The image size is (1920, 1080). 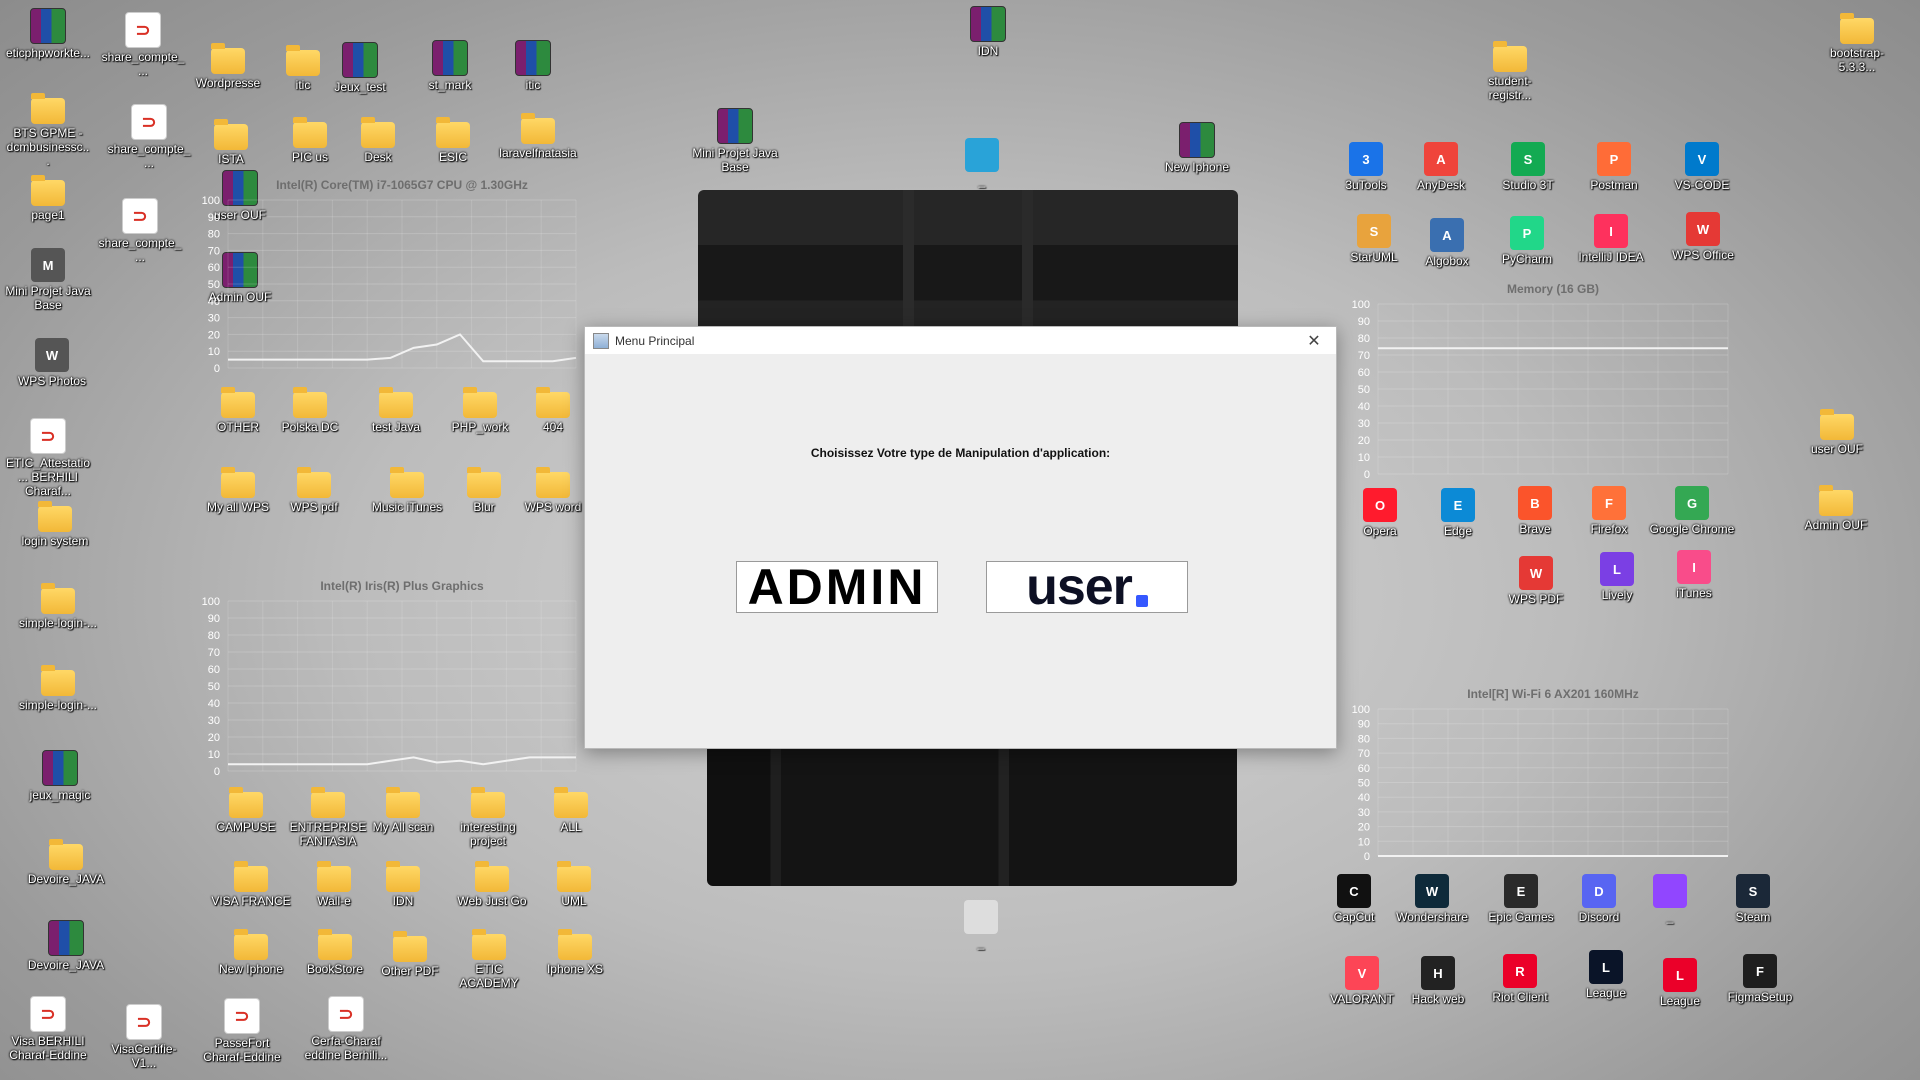 What do you see at coordinates (1432, 899) in the screenshot?
I see `desktop-icon-wondershare: W Wondershare` at bounding box center [1432, 899].